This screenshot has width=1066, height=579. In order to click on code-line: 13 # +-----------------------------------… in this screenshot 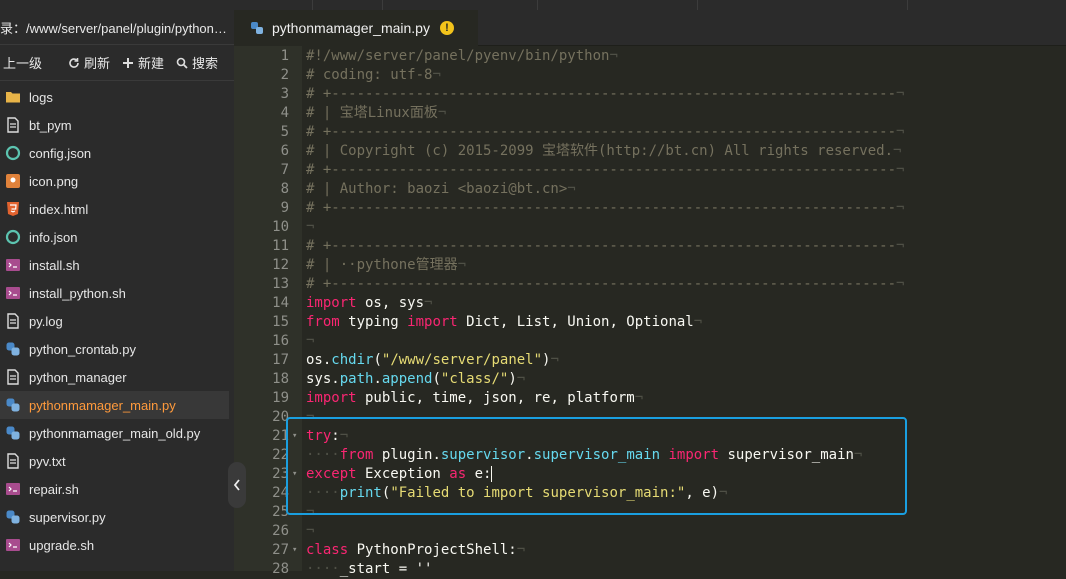, I will do `click(650, 284)`.